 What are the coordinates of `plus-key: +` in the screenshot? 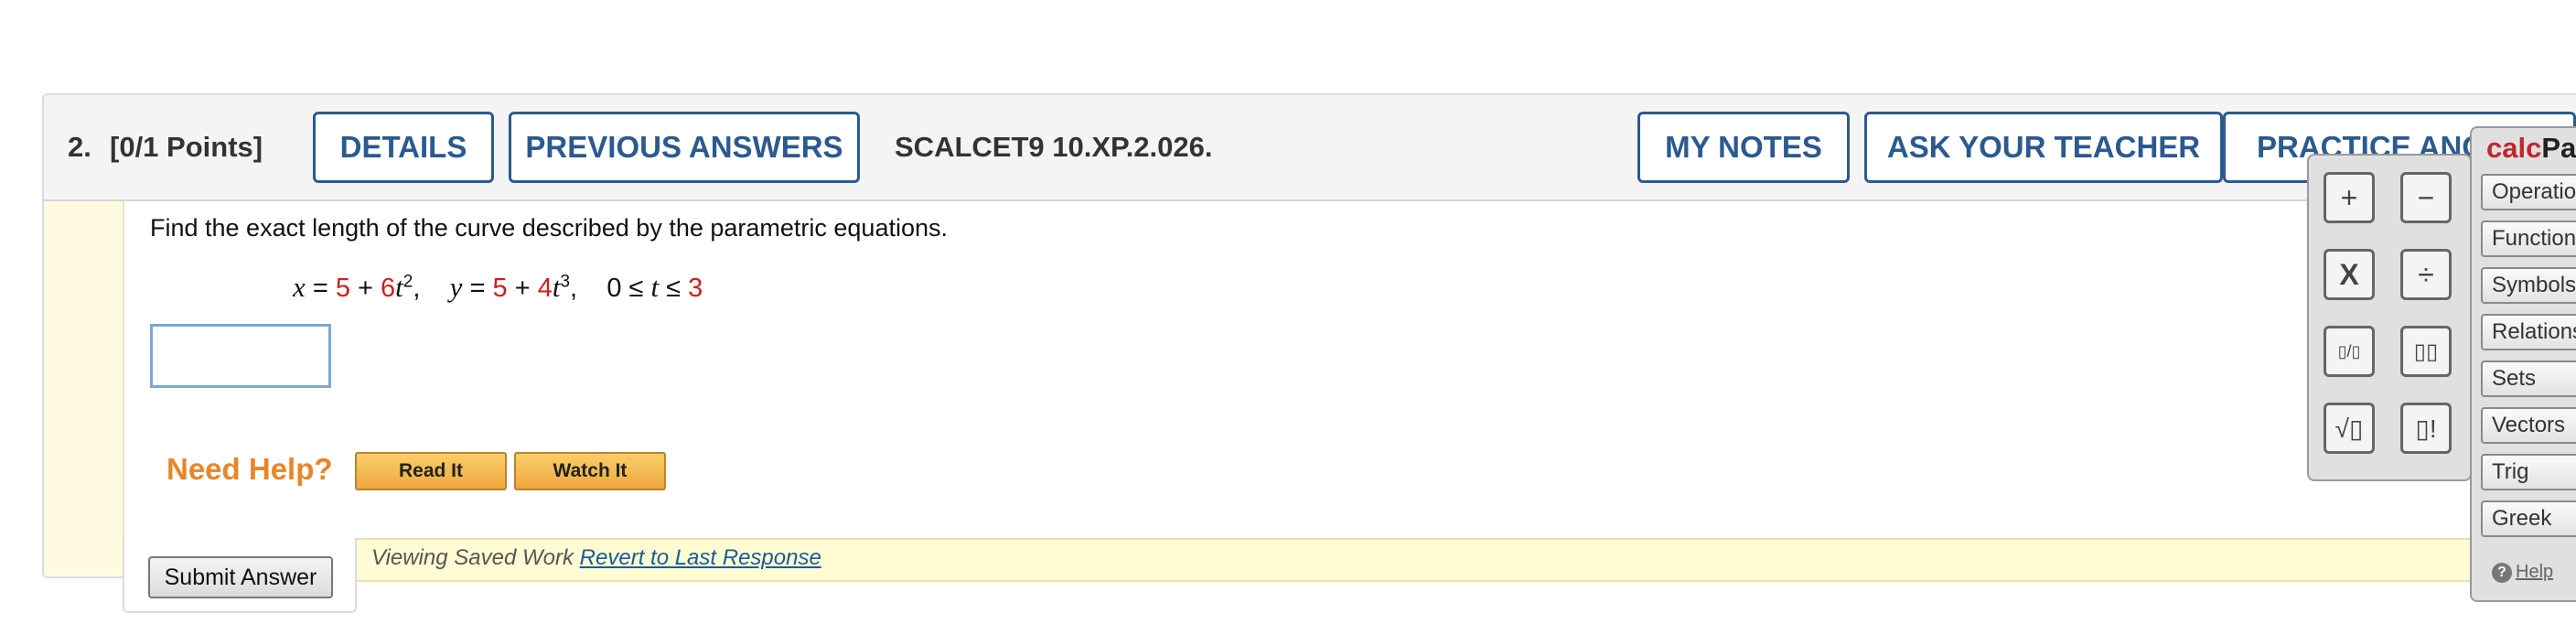 It's located at (2349, 197).